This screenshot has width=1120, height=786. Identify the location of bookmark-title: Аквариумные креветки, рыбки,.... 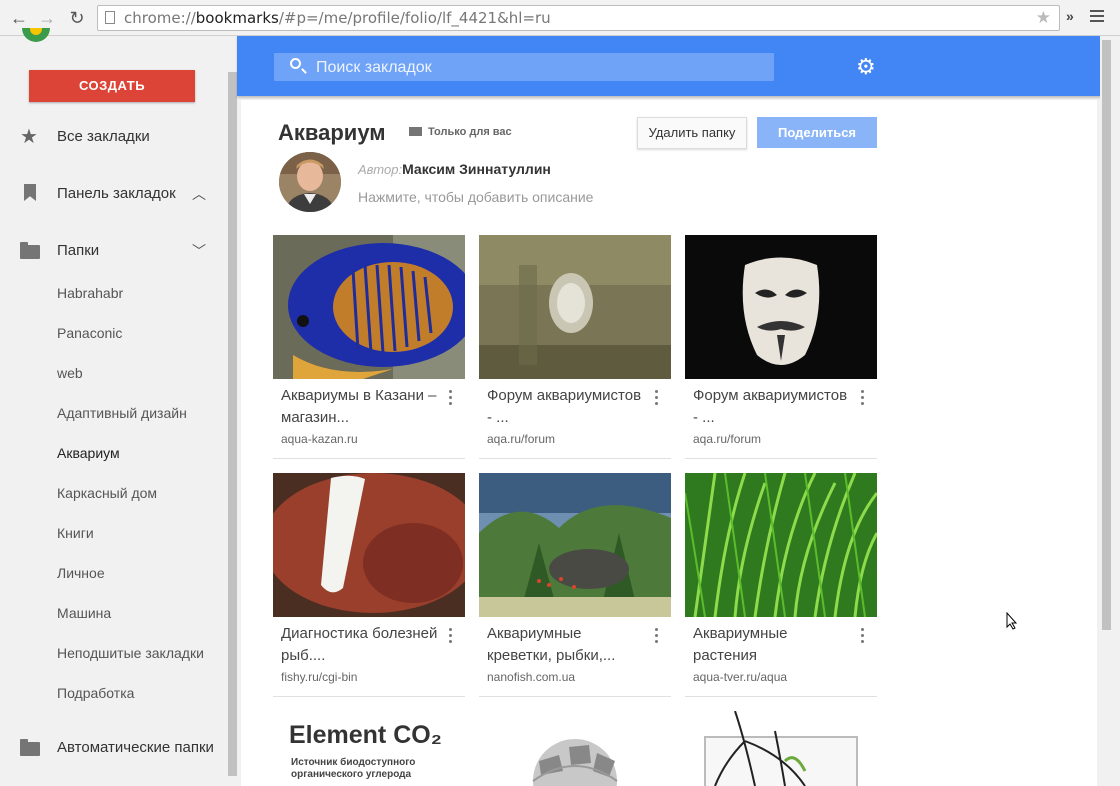
(551, 644).